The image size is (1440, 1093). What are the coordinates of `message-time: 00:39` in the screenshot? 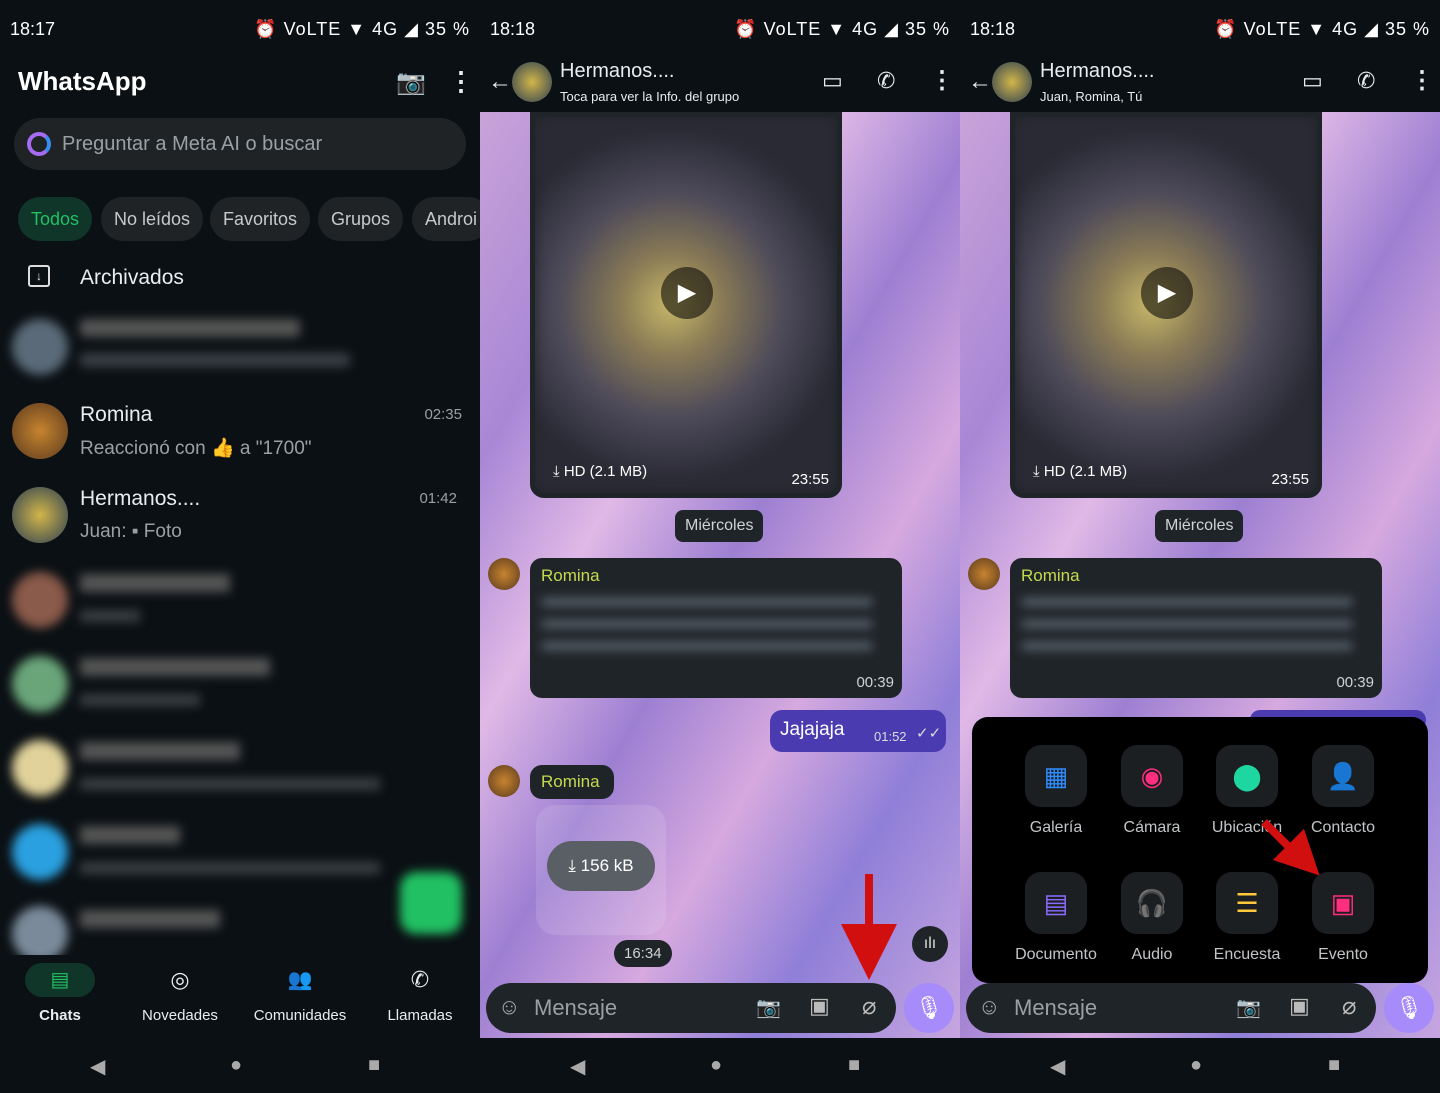 It's located at (875, 682).